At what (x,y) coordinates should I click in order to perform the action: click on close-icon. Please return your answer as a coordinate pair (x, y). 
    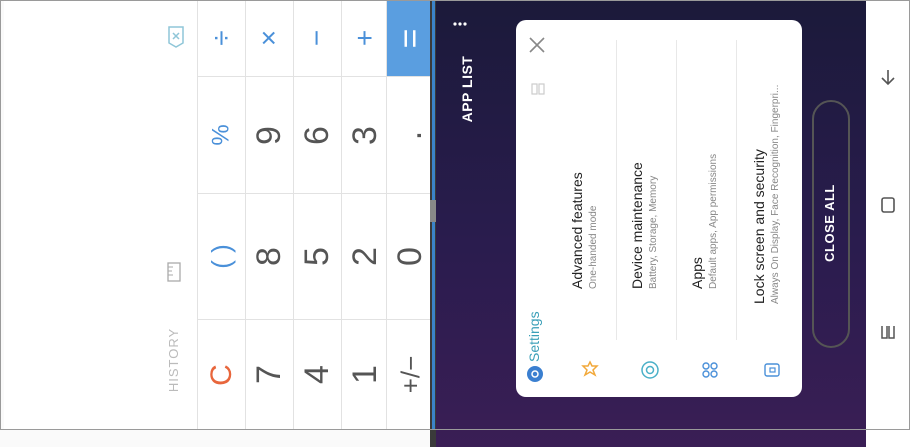
    Looking at the image, I should click on (537, 45).